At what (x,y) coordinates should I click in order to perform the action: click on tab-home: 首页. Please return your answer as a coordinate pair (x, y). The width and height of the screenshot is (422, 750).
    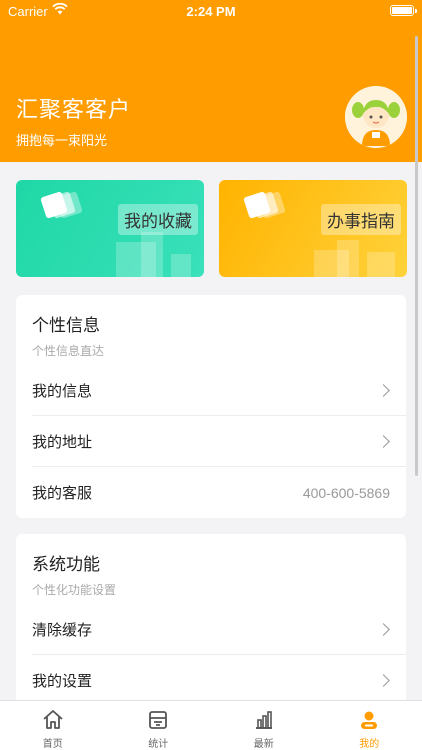
    Looking at the image, I should click on (53, 725).